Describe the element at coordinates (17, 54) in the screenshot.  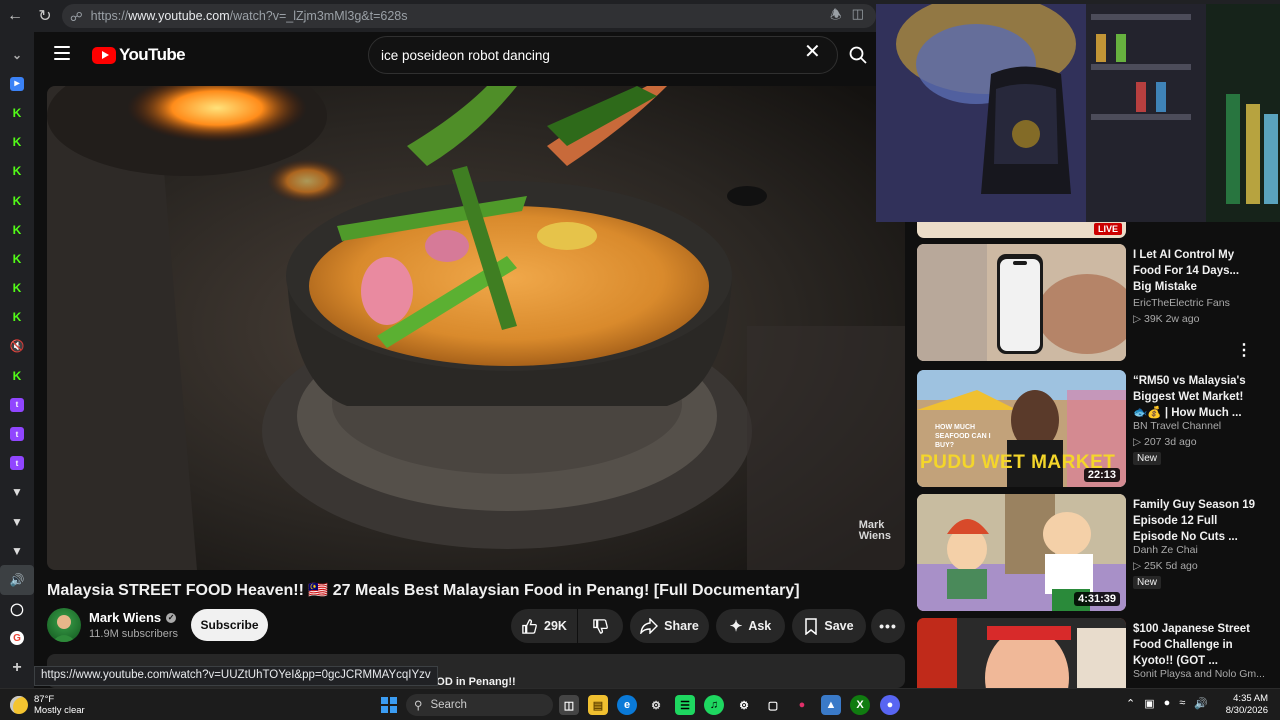
I see `chevron-down-icon: ⌄` at that location.